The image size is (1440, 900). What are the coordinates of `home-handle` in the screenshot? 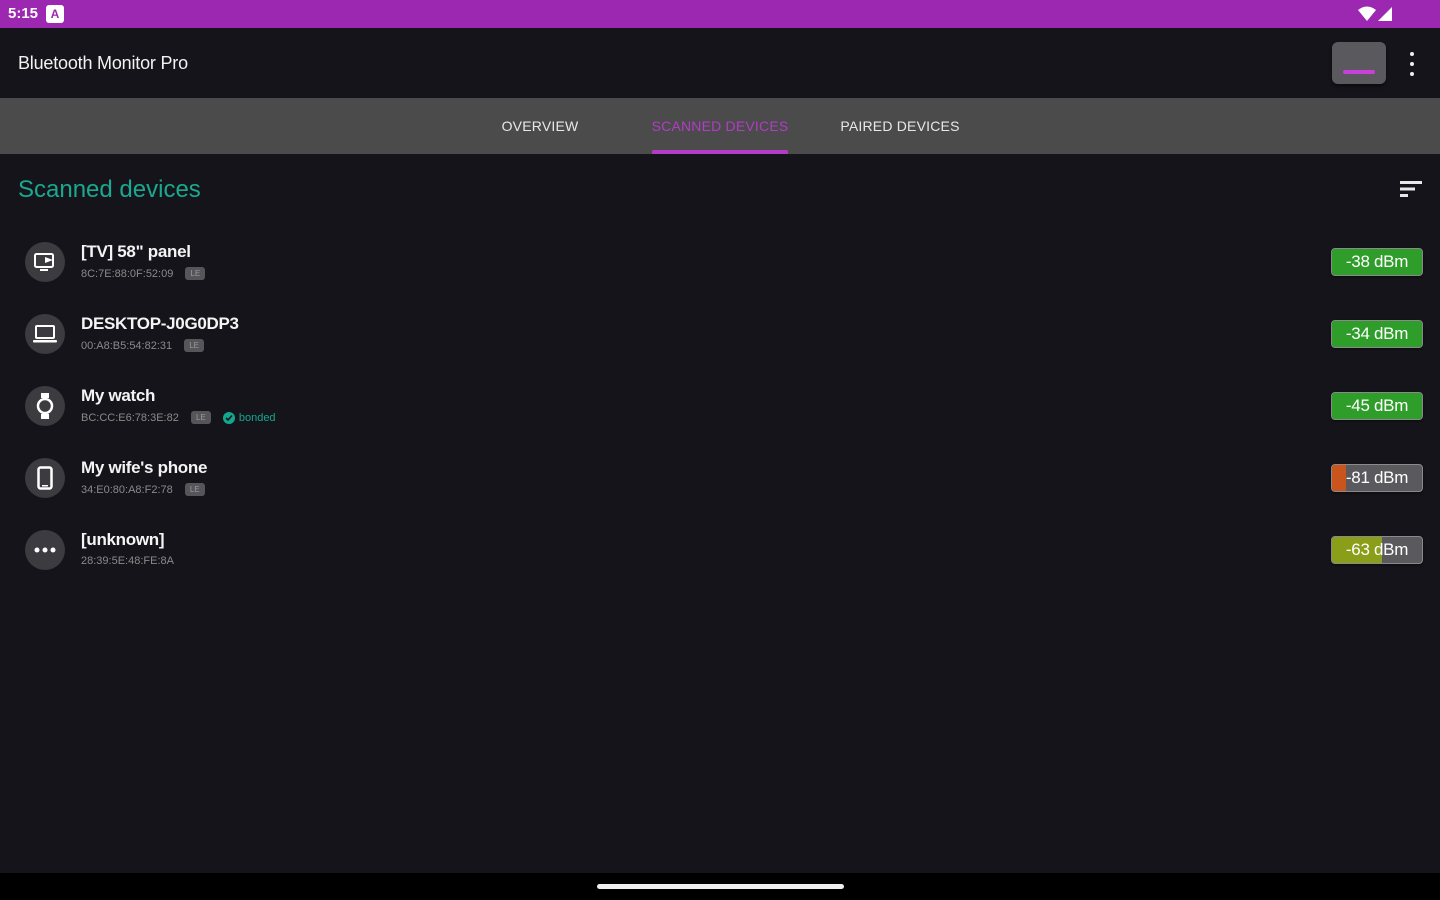 It's located at (720, 886).